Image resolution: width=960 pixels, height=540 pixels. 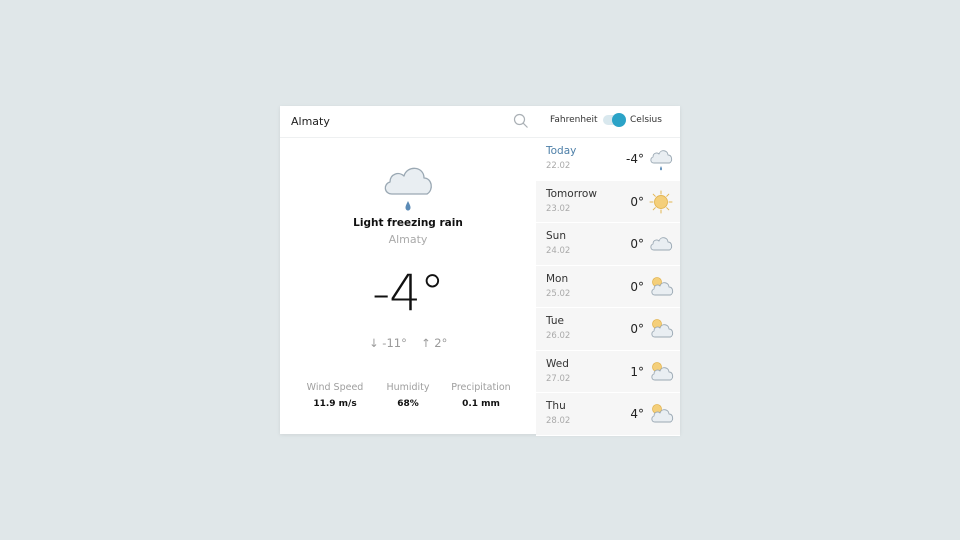 What do you see at coordinates (557, 363) in the screenshot?
I see `forecast-day: Wed` at bounding box center [557, 363].